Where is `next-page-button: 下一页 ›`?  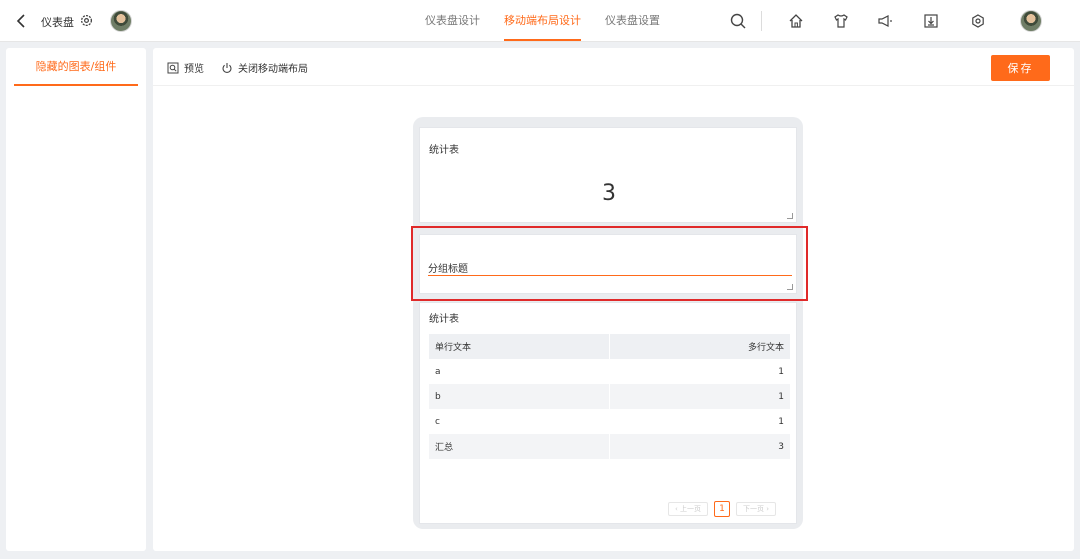
next-page-button: 下一页 › is located at coordinates (756, 509).